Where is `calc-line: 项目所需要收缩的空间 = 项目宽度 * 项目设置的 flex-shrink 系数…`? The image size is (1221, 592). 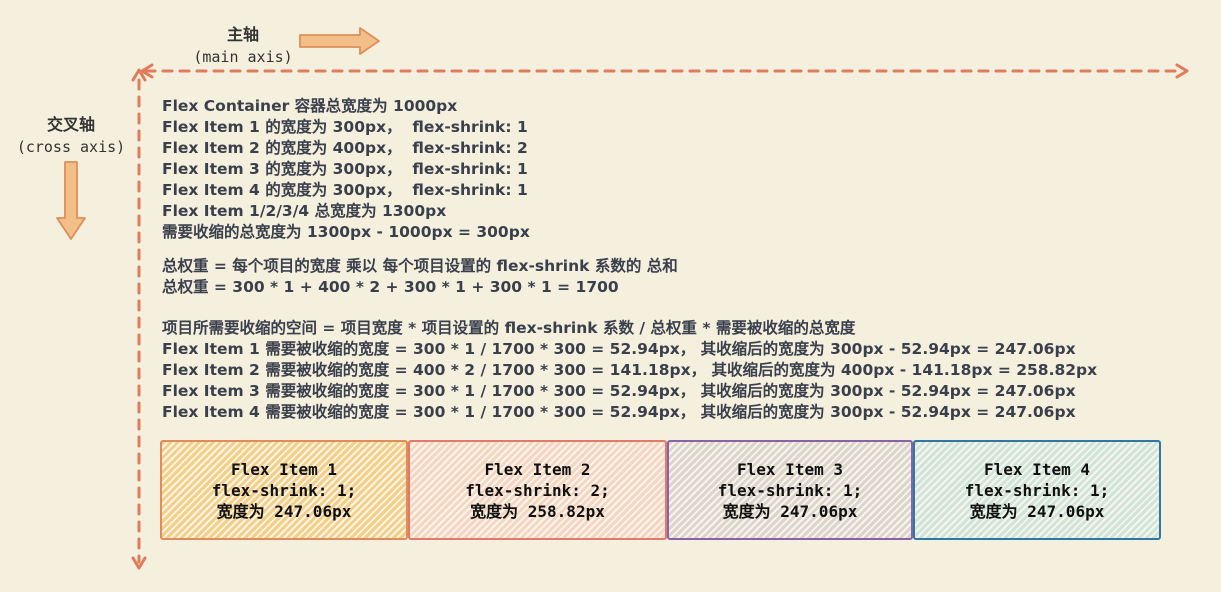
calc-line: 项目所需要收缩的空间 = 项目宽度 * 项目设置的 flex-shrink 系数… is located at coordinates (509, 328).